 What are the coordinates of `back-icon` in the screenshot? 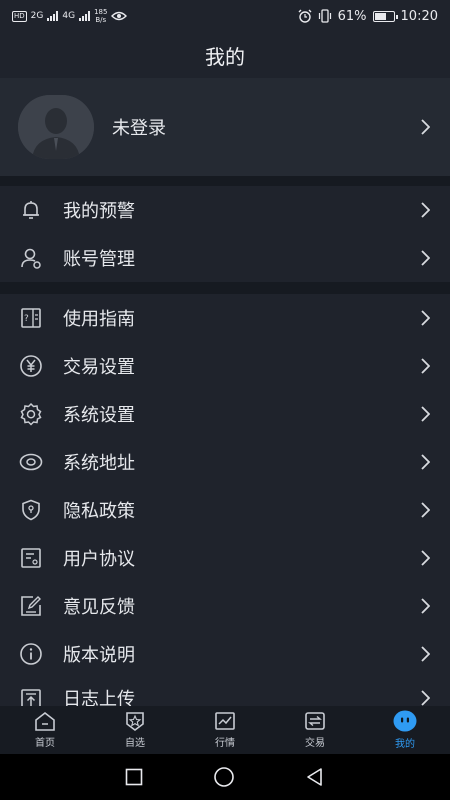 It's located at (315, 777).